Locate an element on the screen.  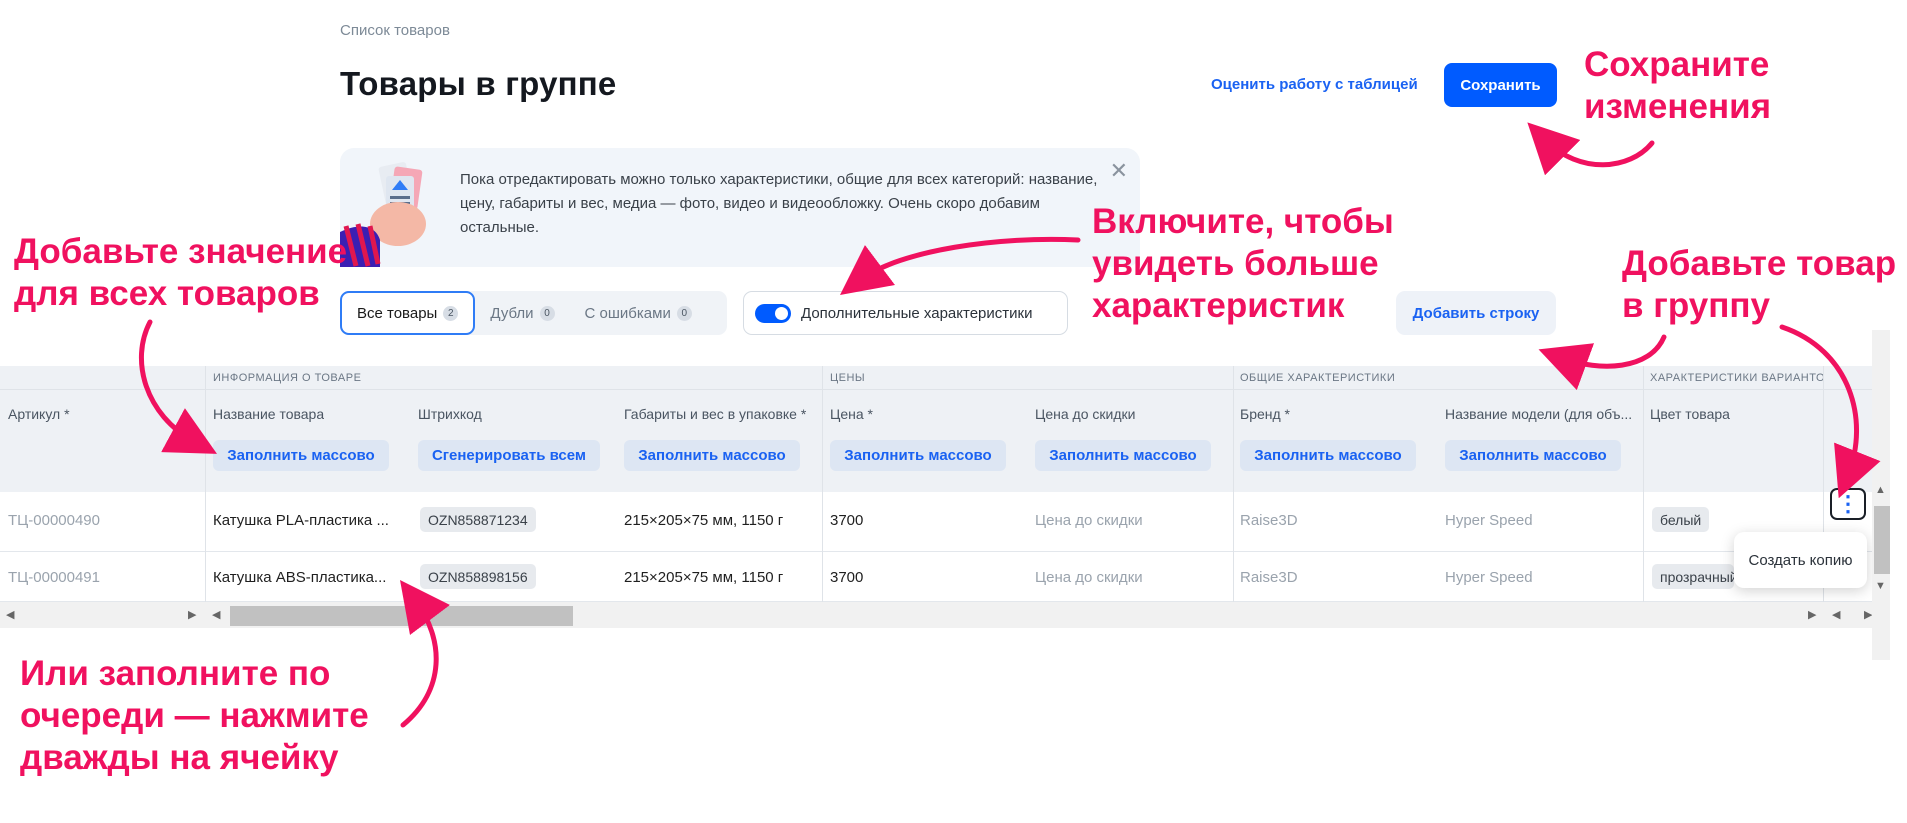
tab-duplicates: Дубли 0 is located at coordinates (522, 313).